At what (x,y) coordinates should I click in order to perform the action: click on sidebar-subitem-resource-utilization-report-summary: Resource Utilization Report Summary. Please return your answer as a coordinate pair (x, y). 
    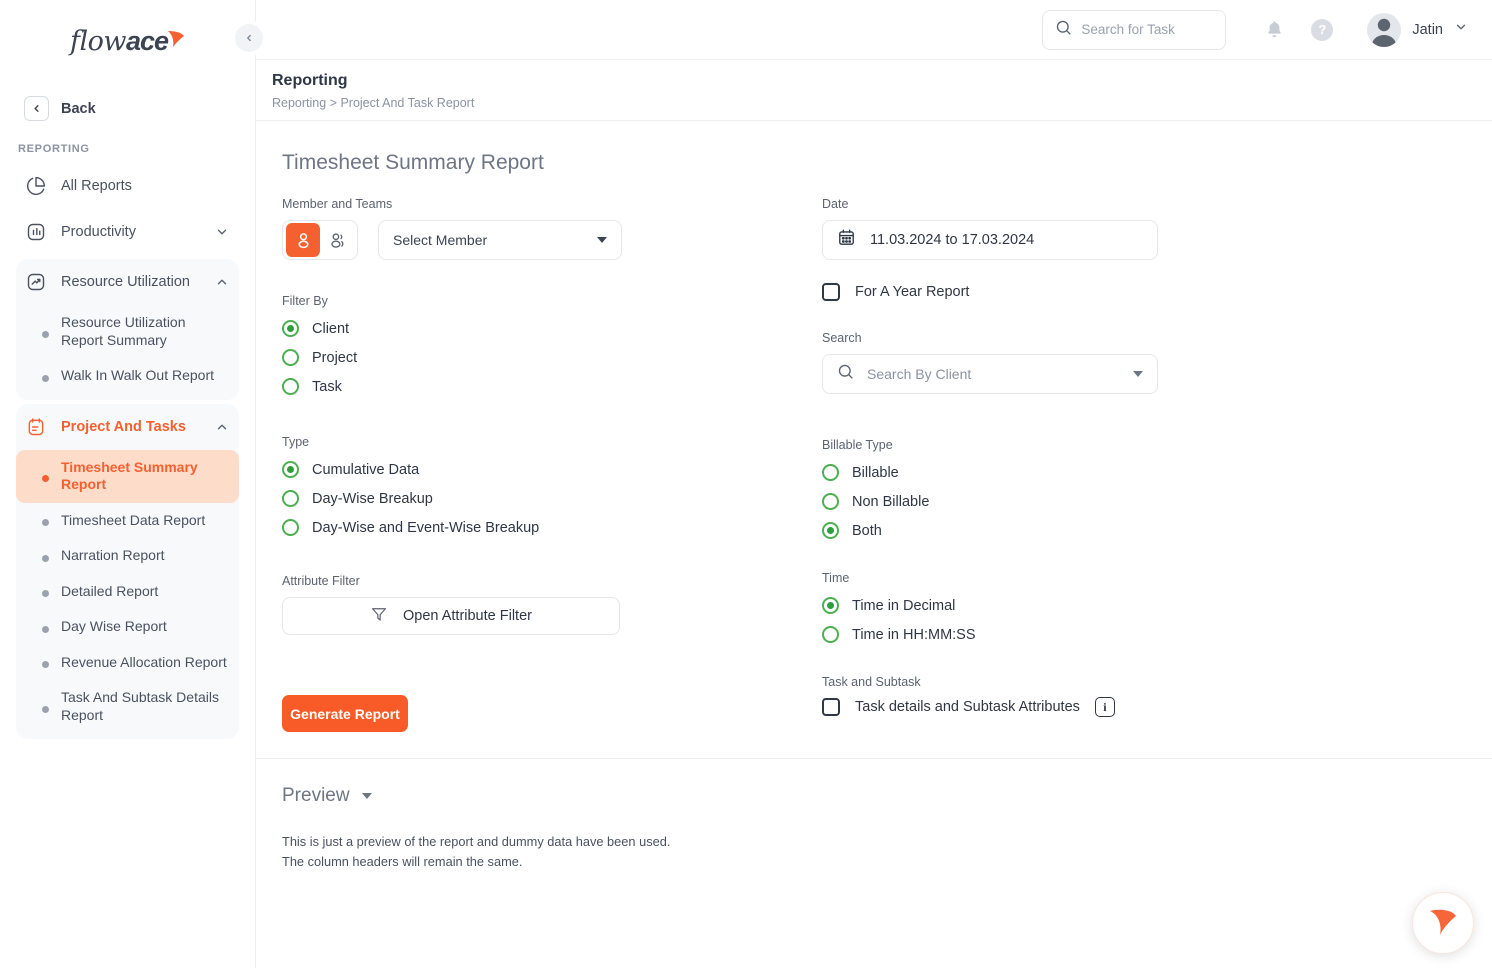
    Looking at the image, I should click on (127, 331).